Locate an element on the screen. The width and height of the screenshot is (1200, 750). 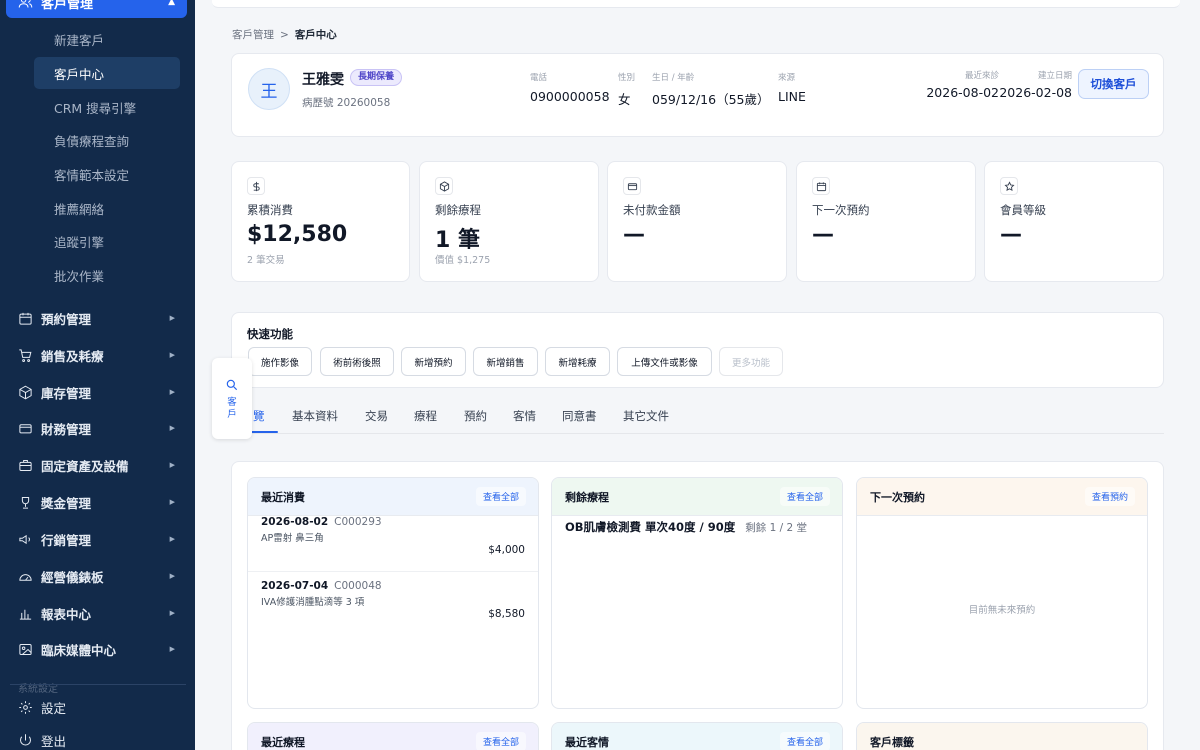
sidebar-item-media: 臨床媒體中心 ▶ is located at coordinates (97, 649).